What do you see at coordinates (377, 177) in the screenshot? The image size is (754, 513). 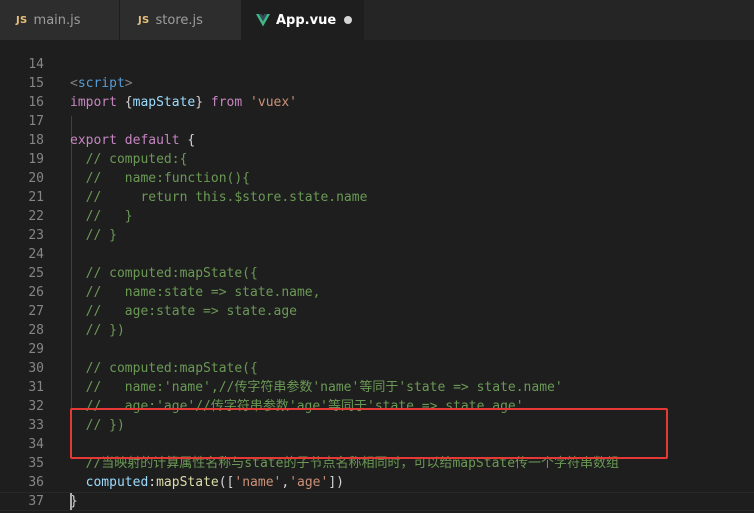 I see `code-line: 20 // return this.$store.state.name` at bounding box center [377, 177].